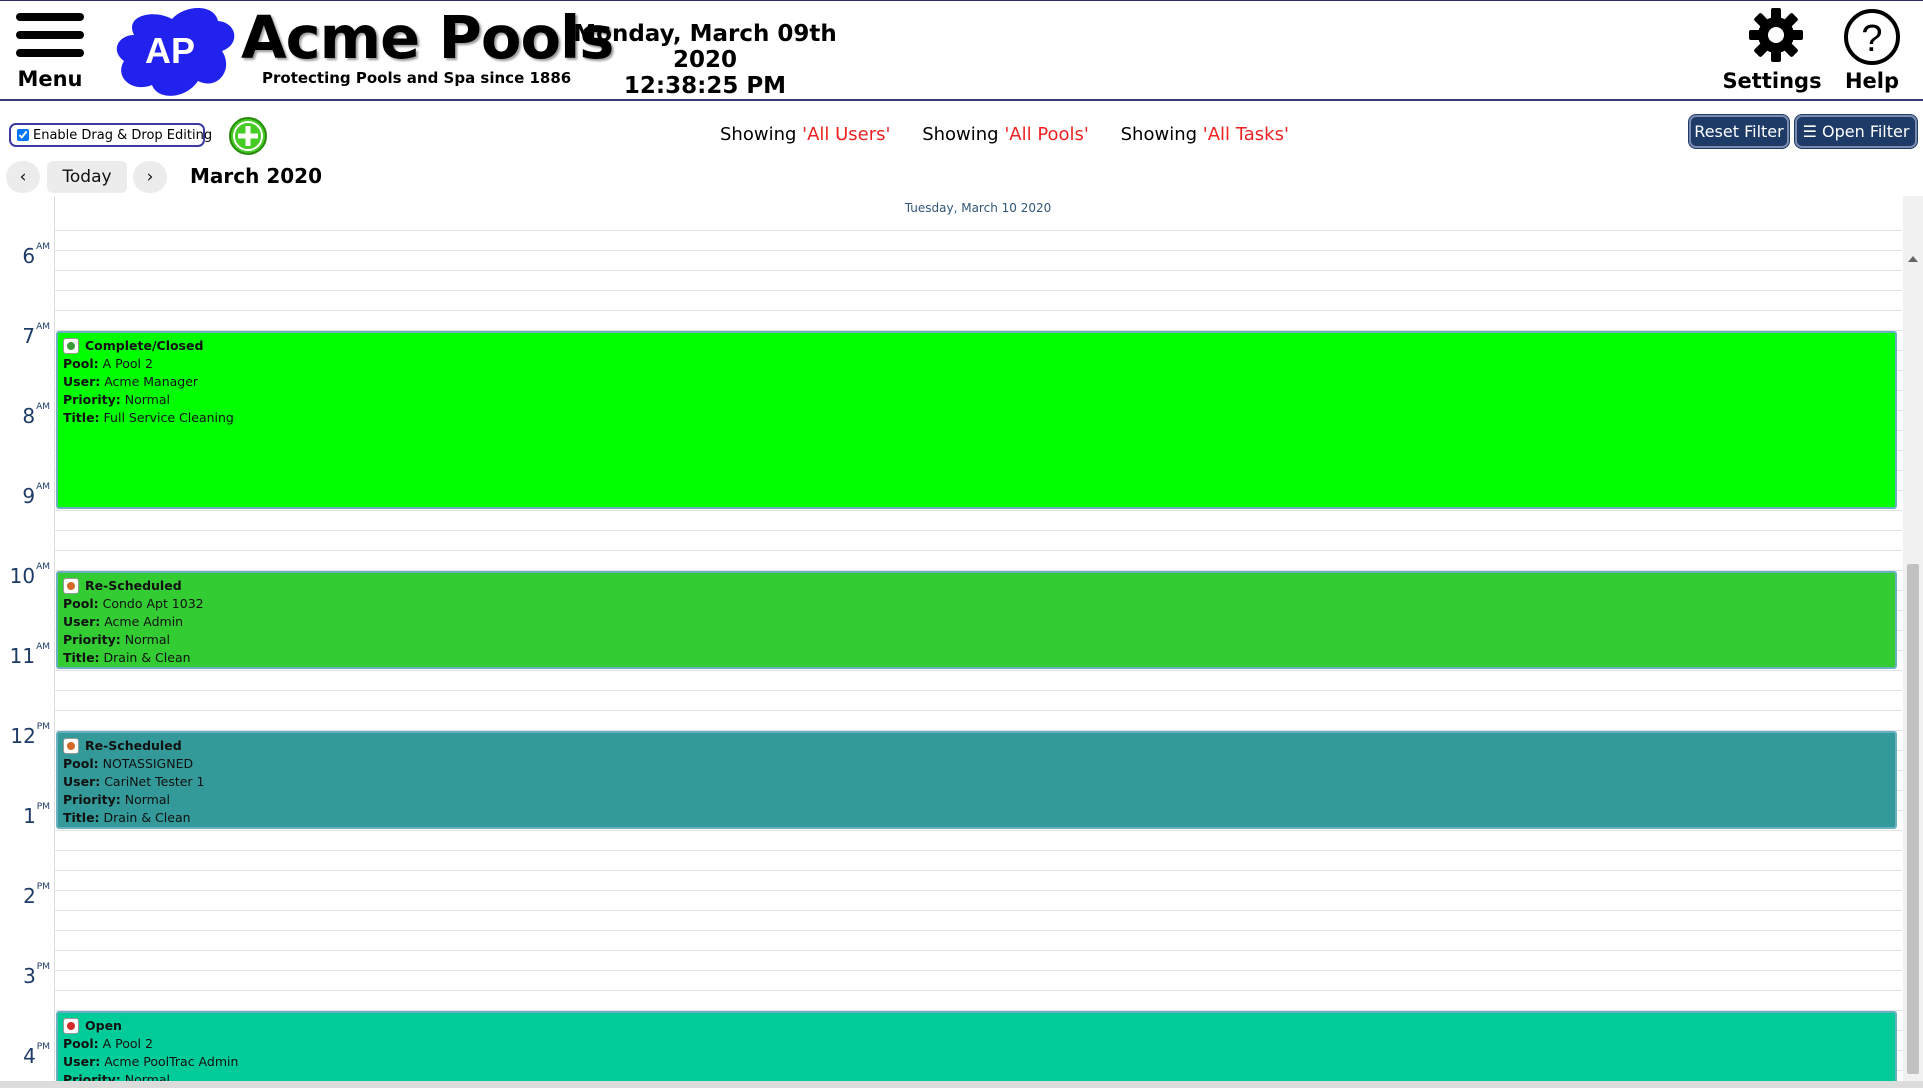  I want to click on event-status-text: Open, so click(103, 1025).